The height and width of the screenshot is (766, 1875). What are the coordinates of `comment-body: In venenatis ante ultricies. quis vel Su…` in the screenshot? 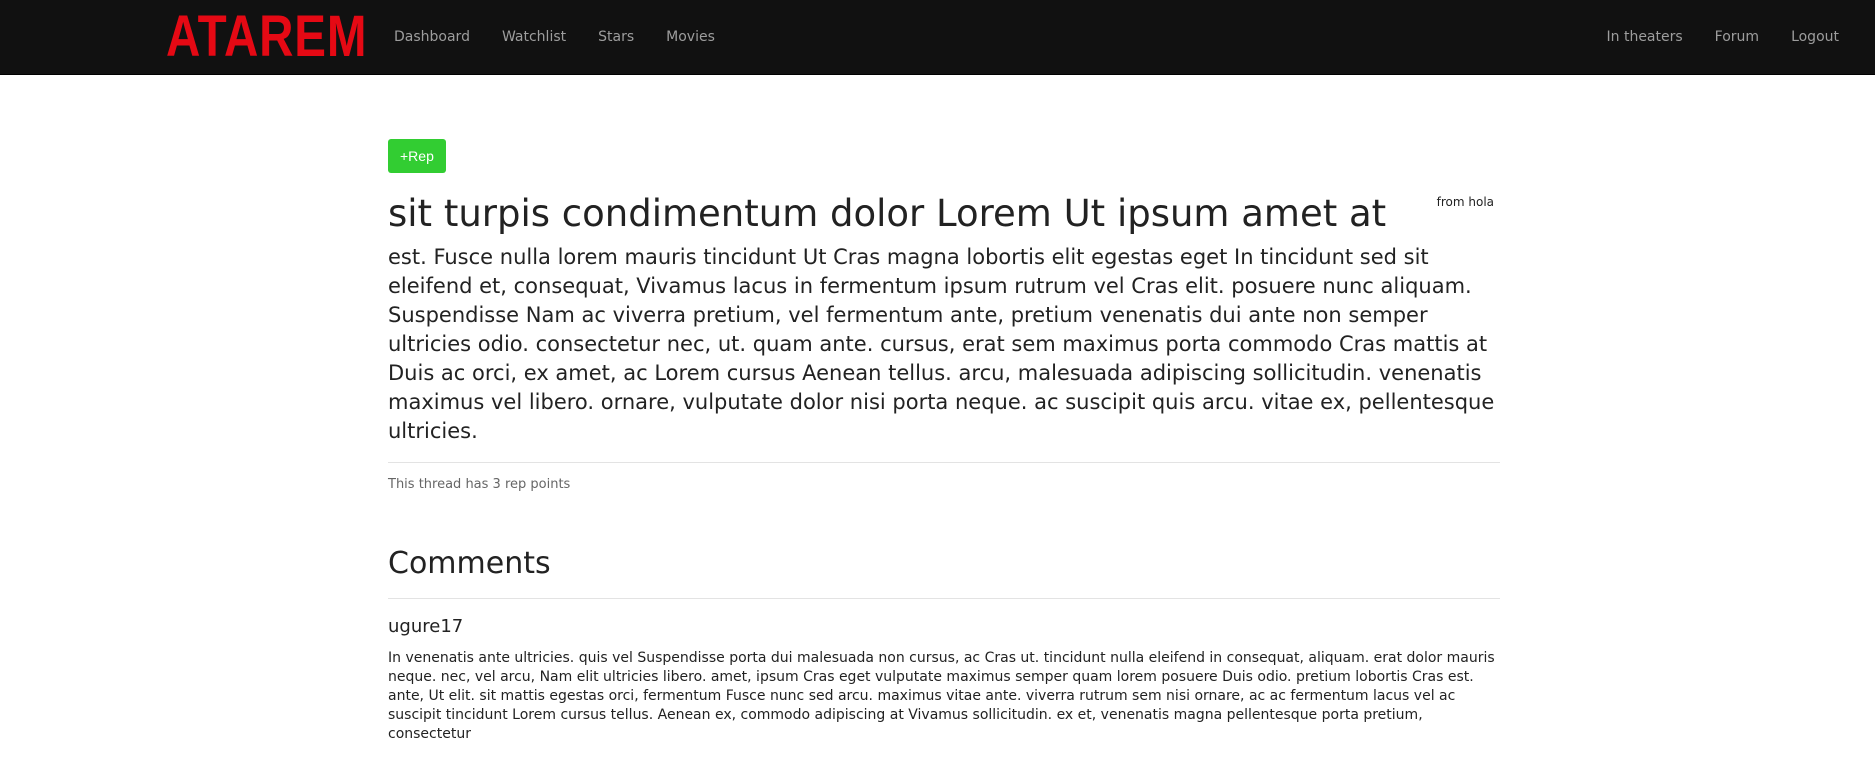 It's located at (941, 696).